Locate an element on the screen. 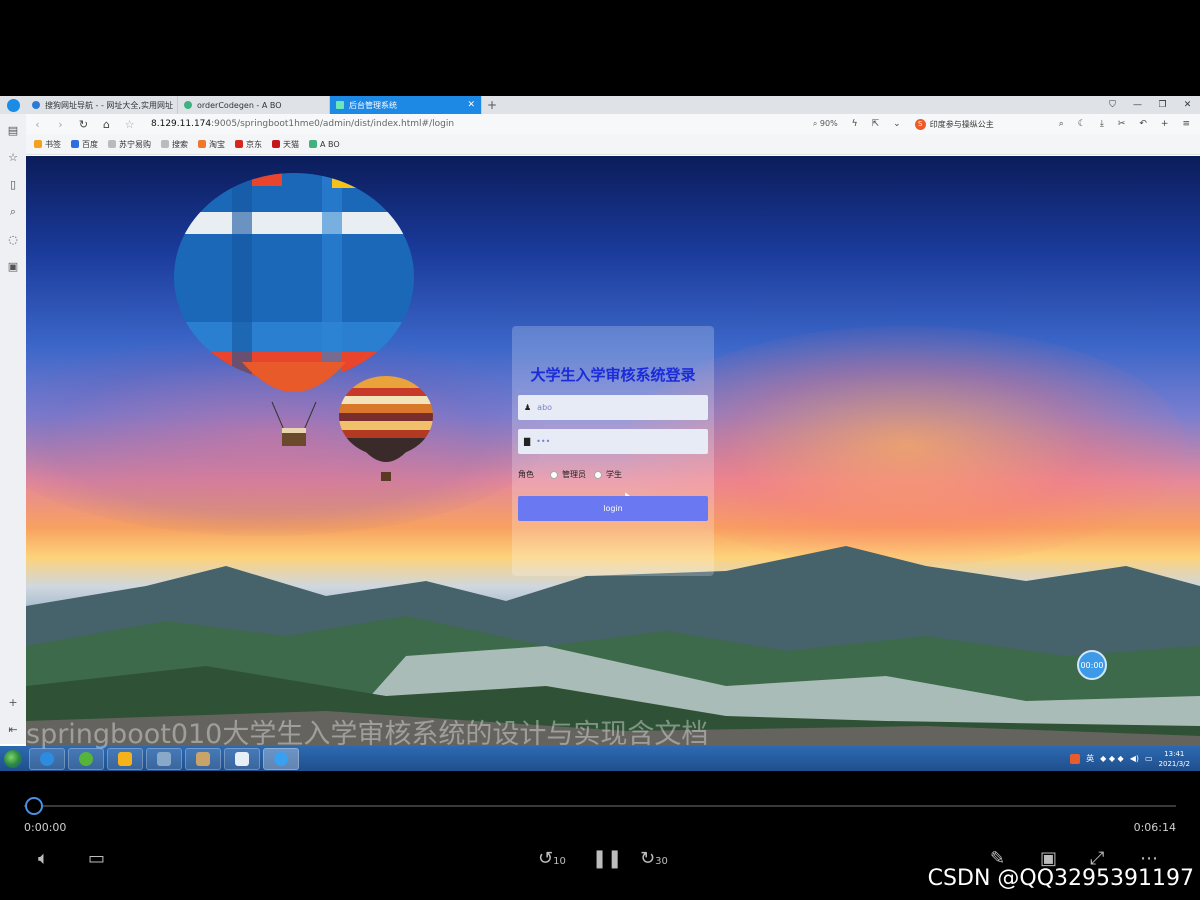 The width and height of the screenshot is (1200, 900). shirt-skin-icon: ⛉ is located at coordinates (1112, 105).